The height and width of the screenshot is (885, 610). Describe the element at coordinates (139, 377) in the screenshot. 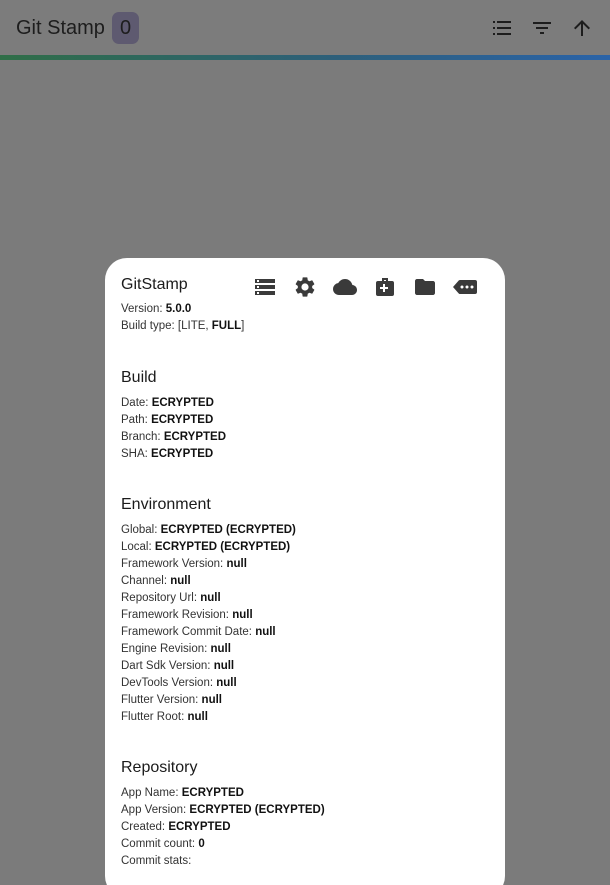

I see `section-title: Build` at that location.